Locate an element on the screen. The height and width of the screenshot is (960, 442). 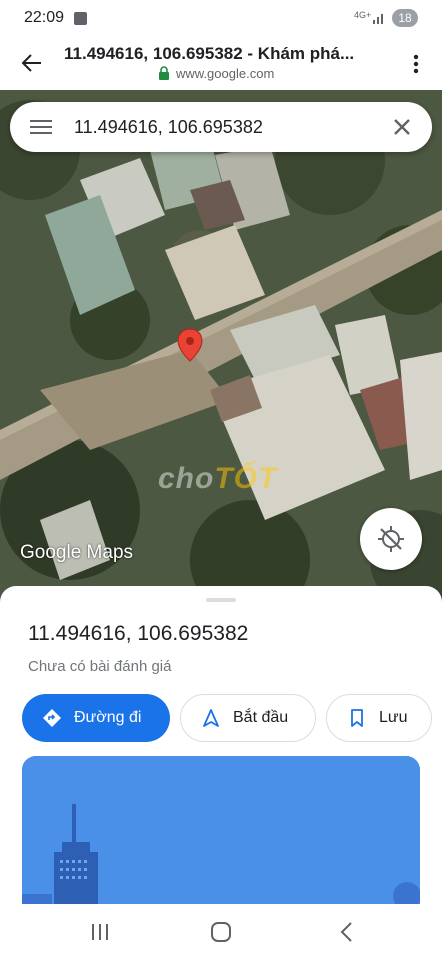
back-button is located at coordinates (32, 63).